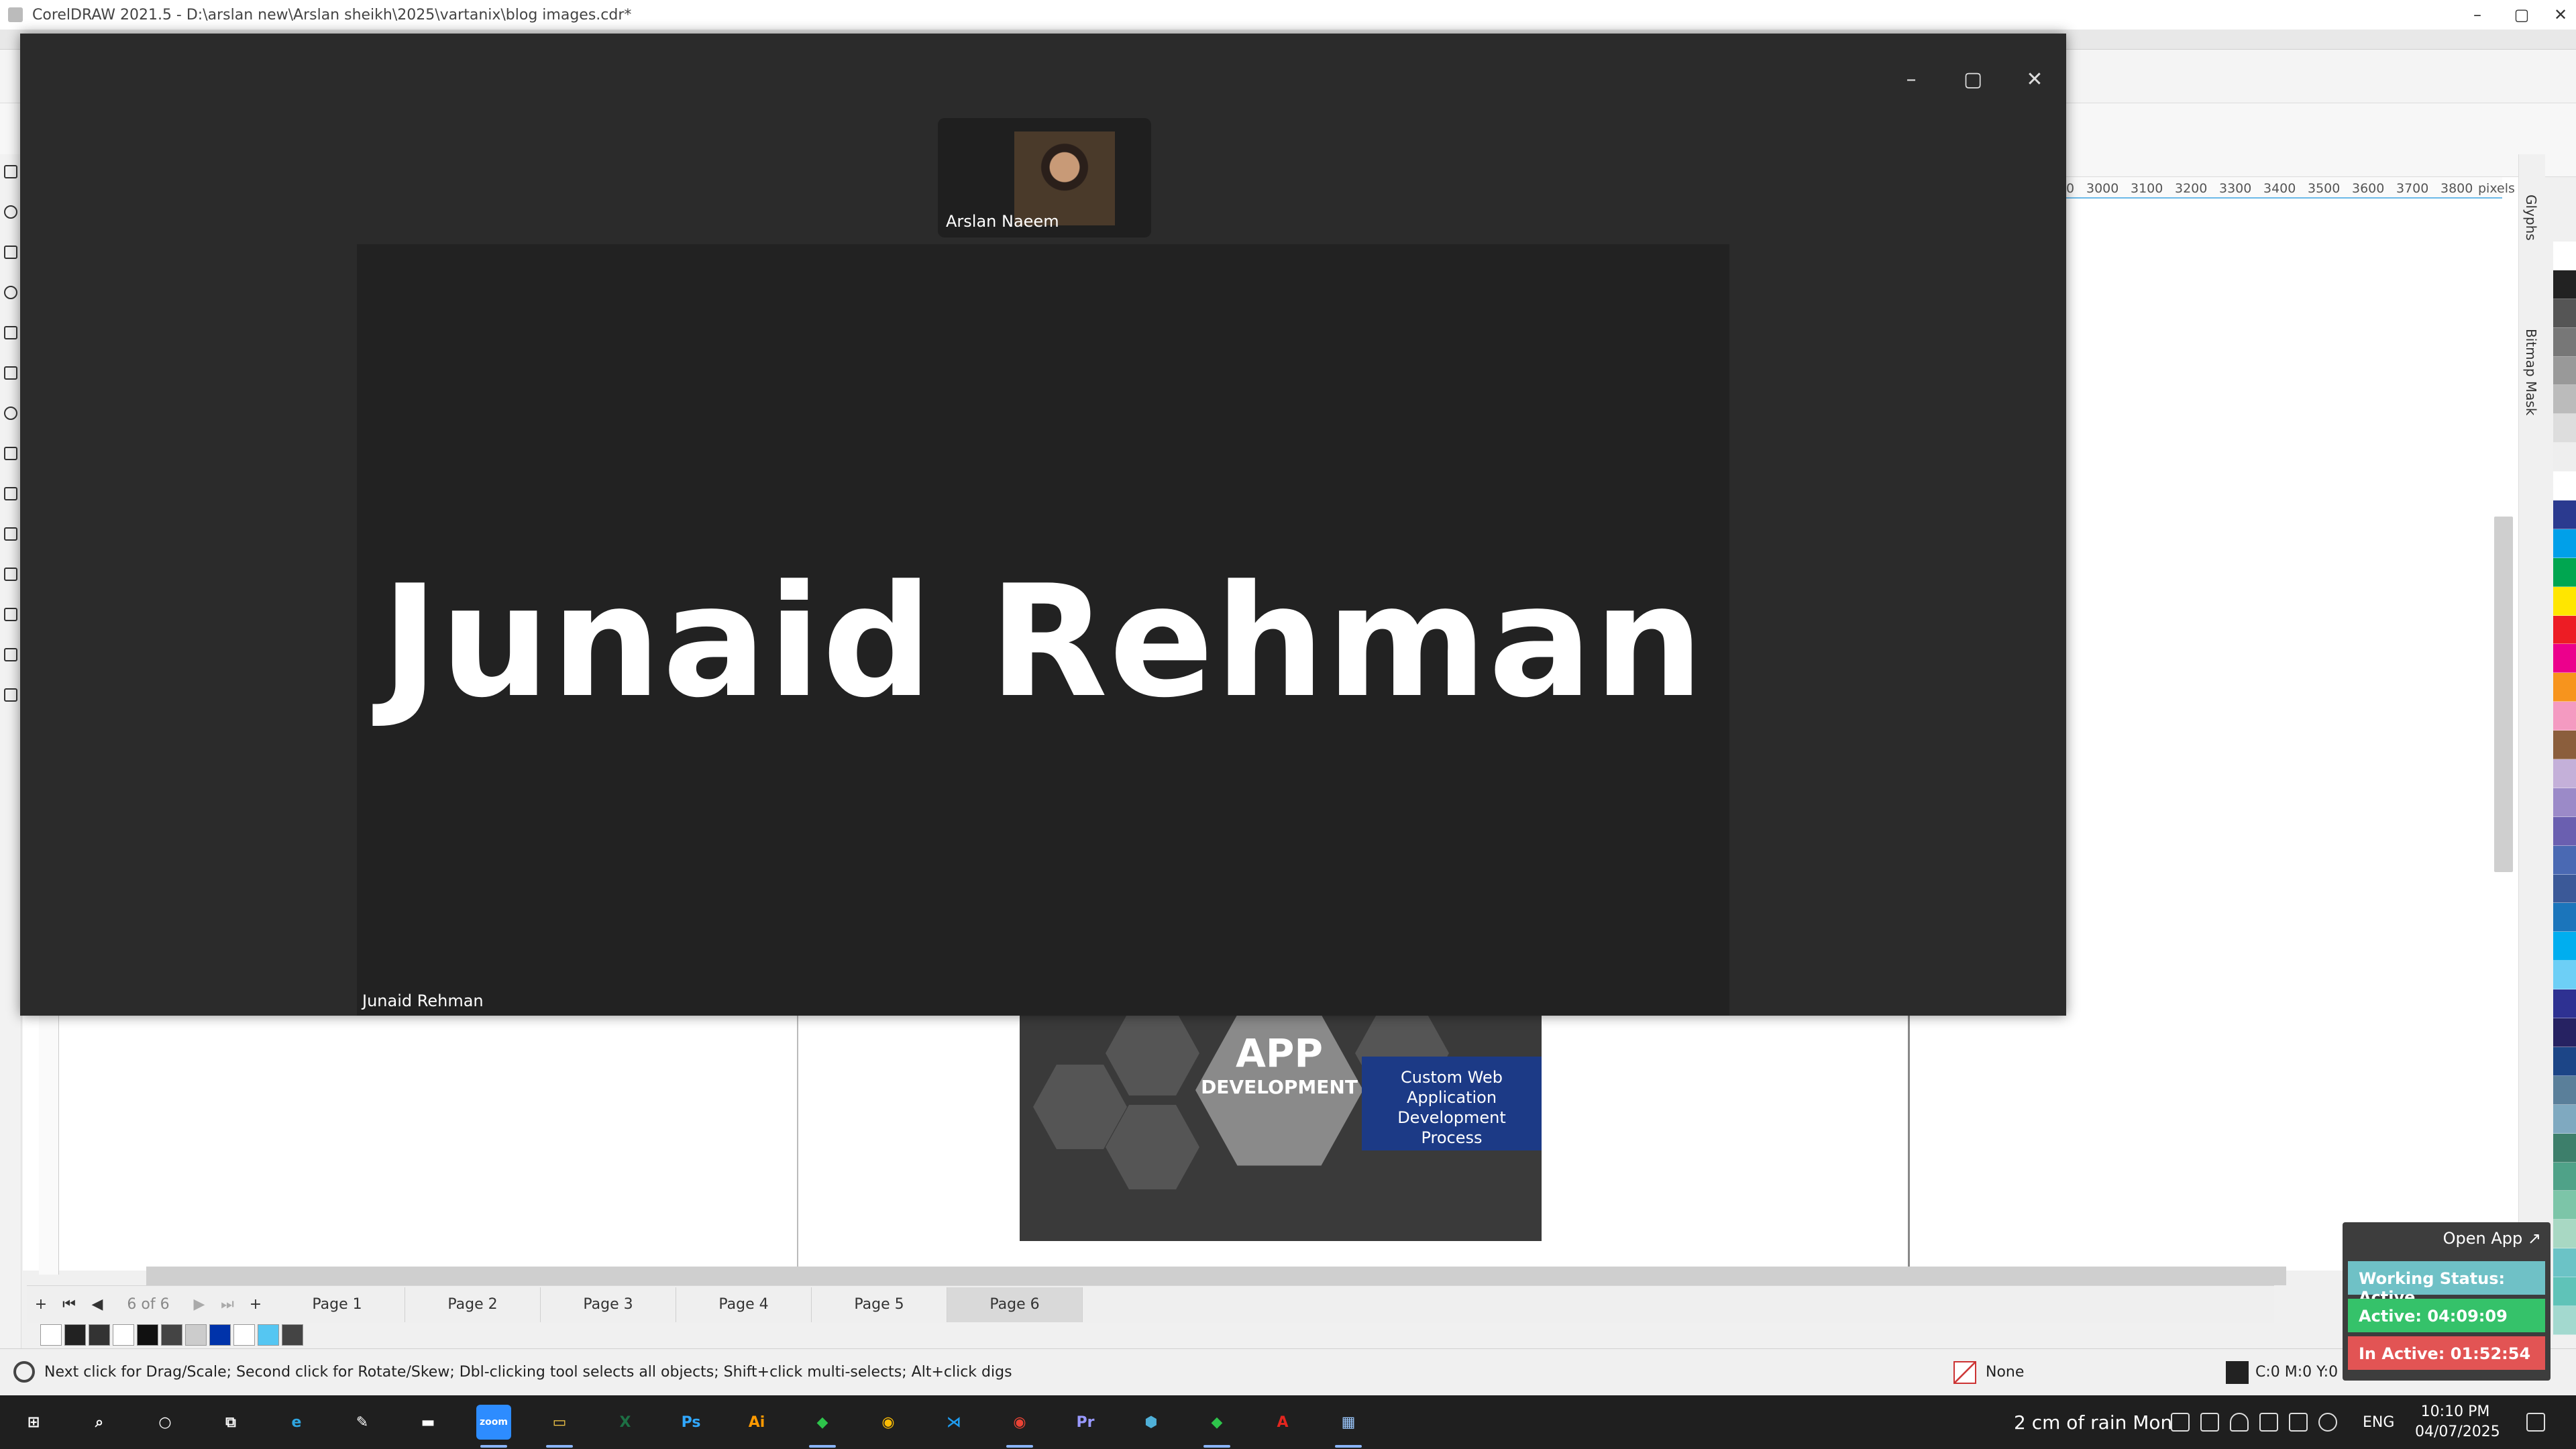  Describe the element at coordinates (2447, 1237) in the screenshot. I see `open-app-link: Open App ↗` at that location.